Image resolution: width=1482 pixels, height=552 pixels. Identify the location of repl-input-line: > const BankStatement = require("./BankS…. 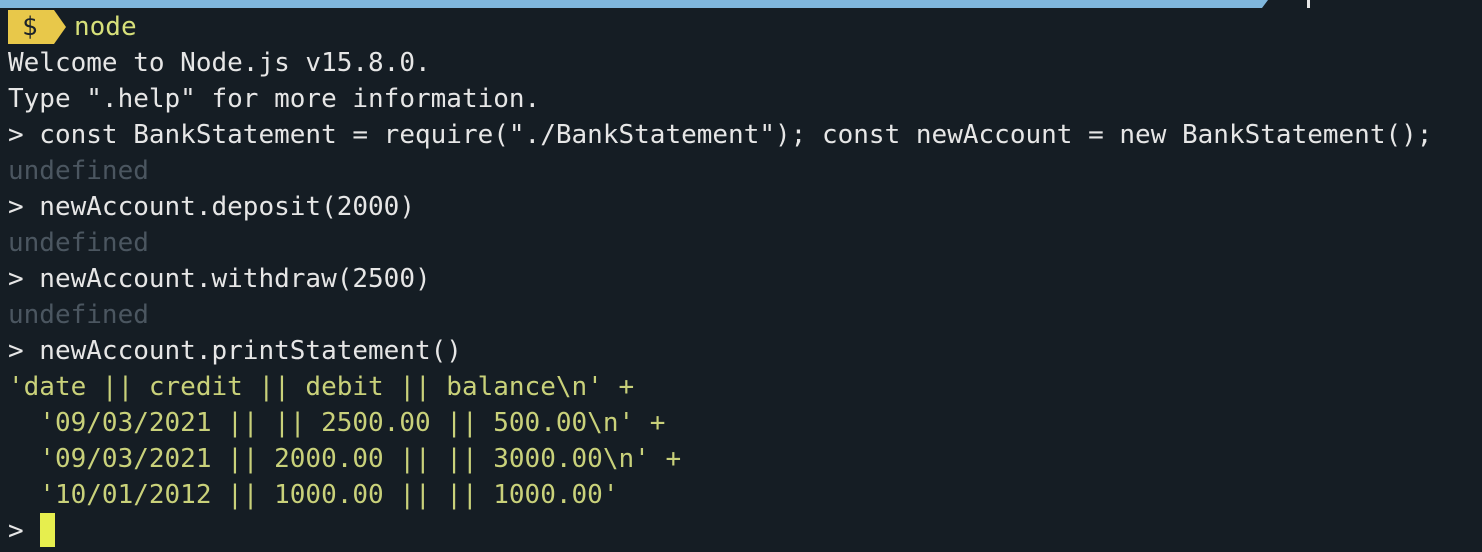
(720, 135).